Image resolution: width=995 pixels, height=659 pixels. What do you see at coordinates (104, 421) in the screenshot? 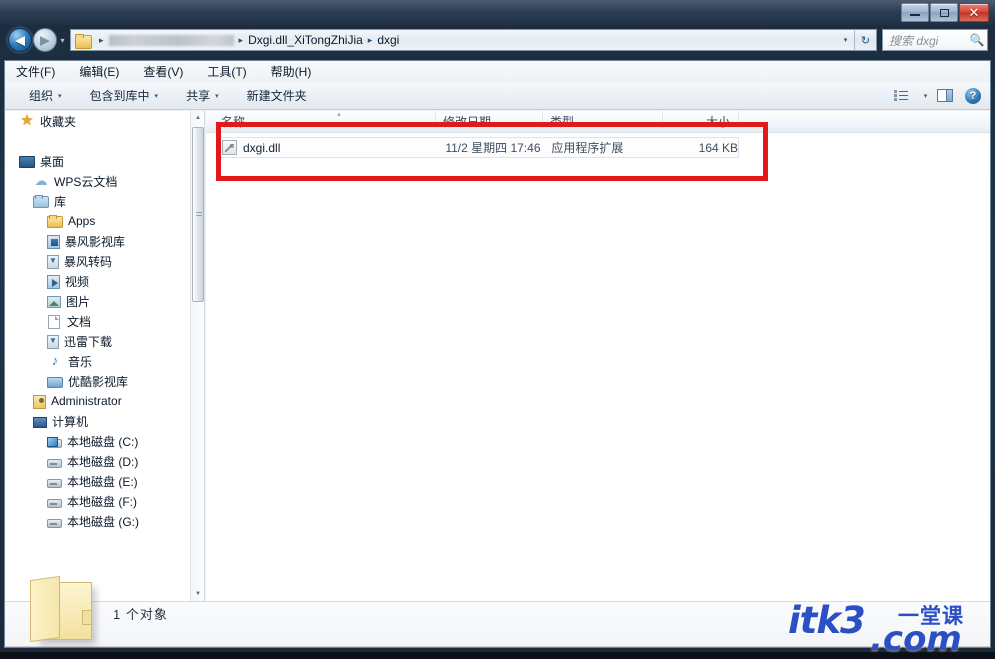
I see `sidebar-item-15: 计算机` at bounding box center [104, 421].